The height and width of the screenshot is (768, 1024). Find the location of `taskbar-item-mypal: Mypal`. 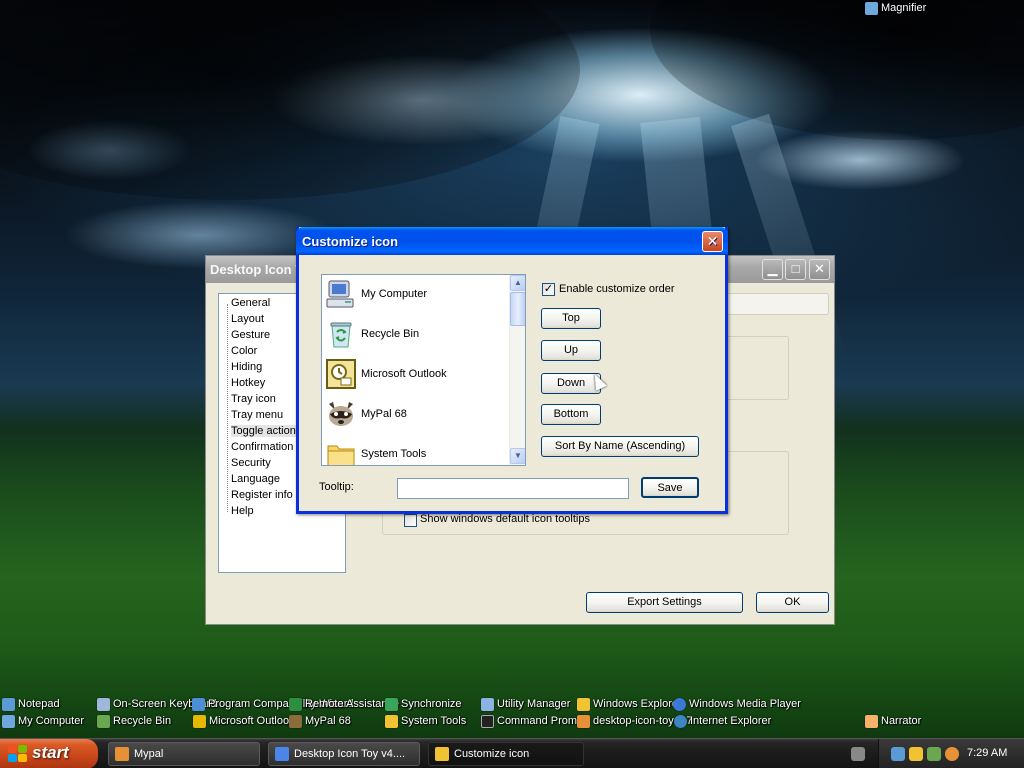

taskbar-item-mypal: Mypal is located at coordinates (184, 754).